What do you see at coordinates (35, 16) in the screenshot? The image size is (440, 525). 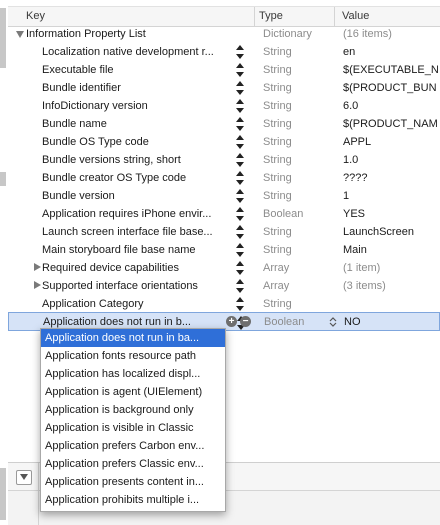 I see `key-column-header: Key` at bounding box center [35, 16].